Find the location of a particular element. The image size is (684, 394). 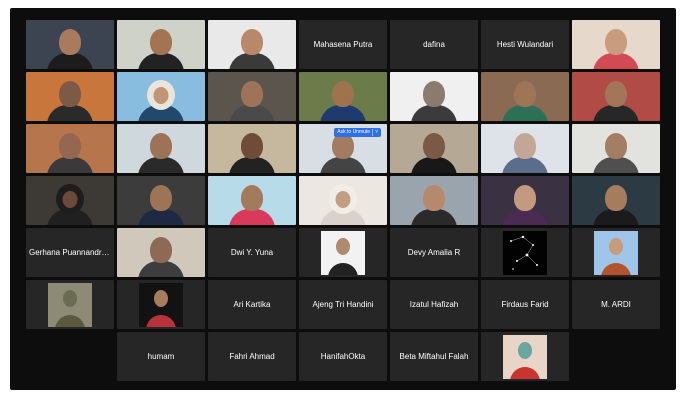

participant-name: Devy Amalia R is located at coordinates (434, 252).